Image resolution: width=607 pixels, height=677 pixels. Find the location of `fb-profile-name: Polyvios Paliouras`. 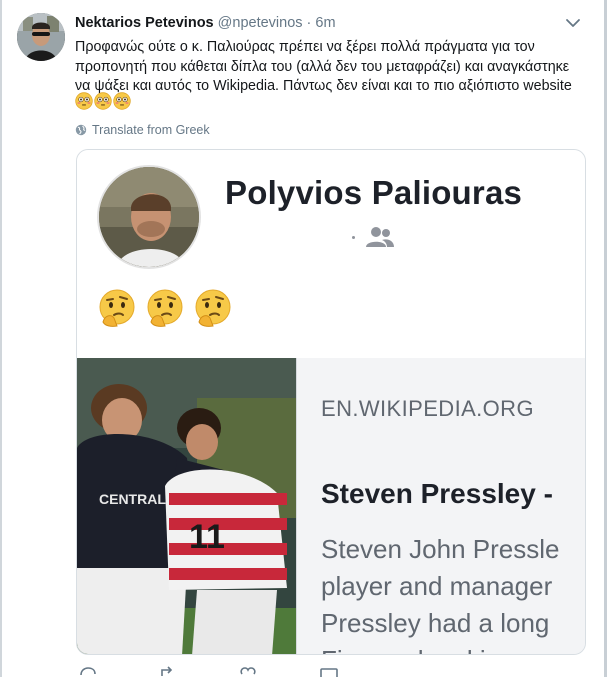

fb-profile-name: Polyvios Paliouras is located at coordinates (374, 192).